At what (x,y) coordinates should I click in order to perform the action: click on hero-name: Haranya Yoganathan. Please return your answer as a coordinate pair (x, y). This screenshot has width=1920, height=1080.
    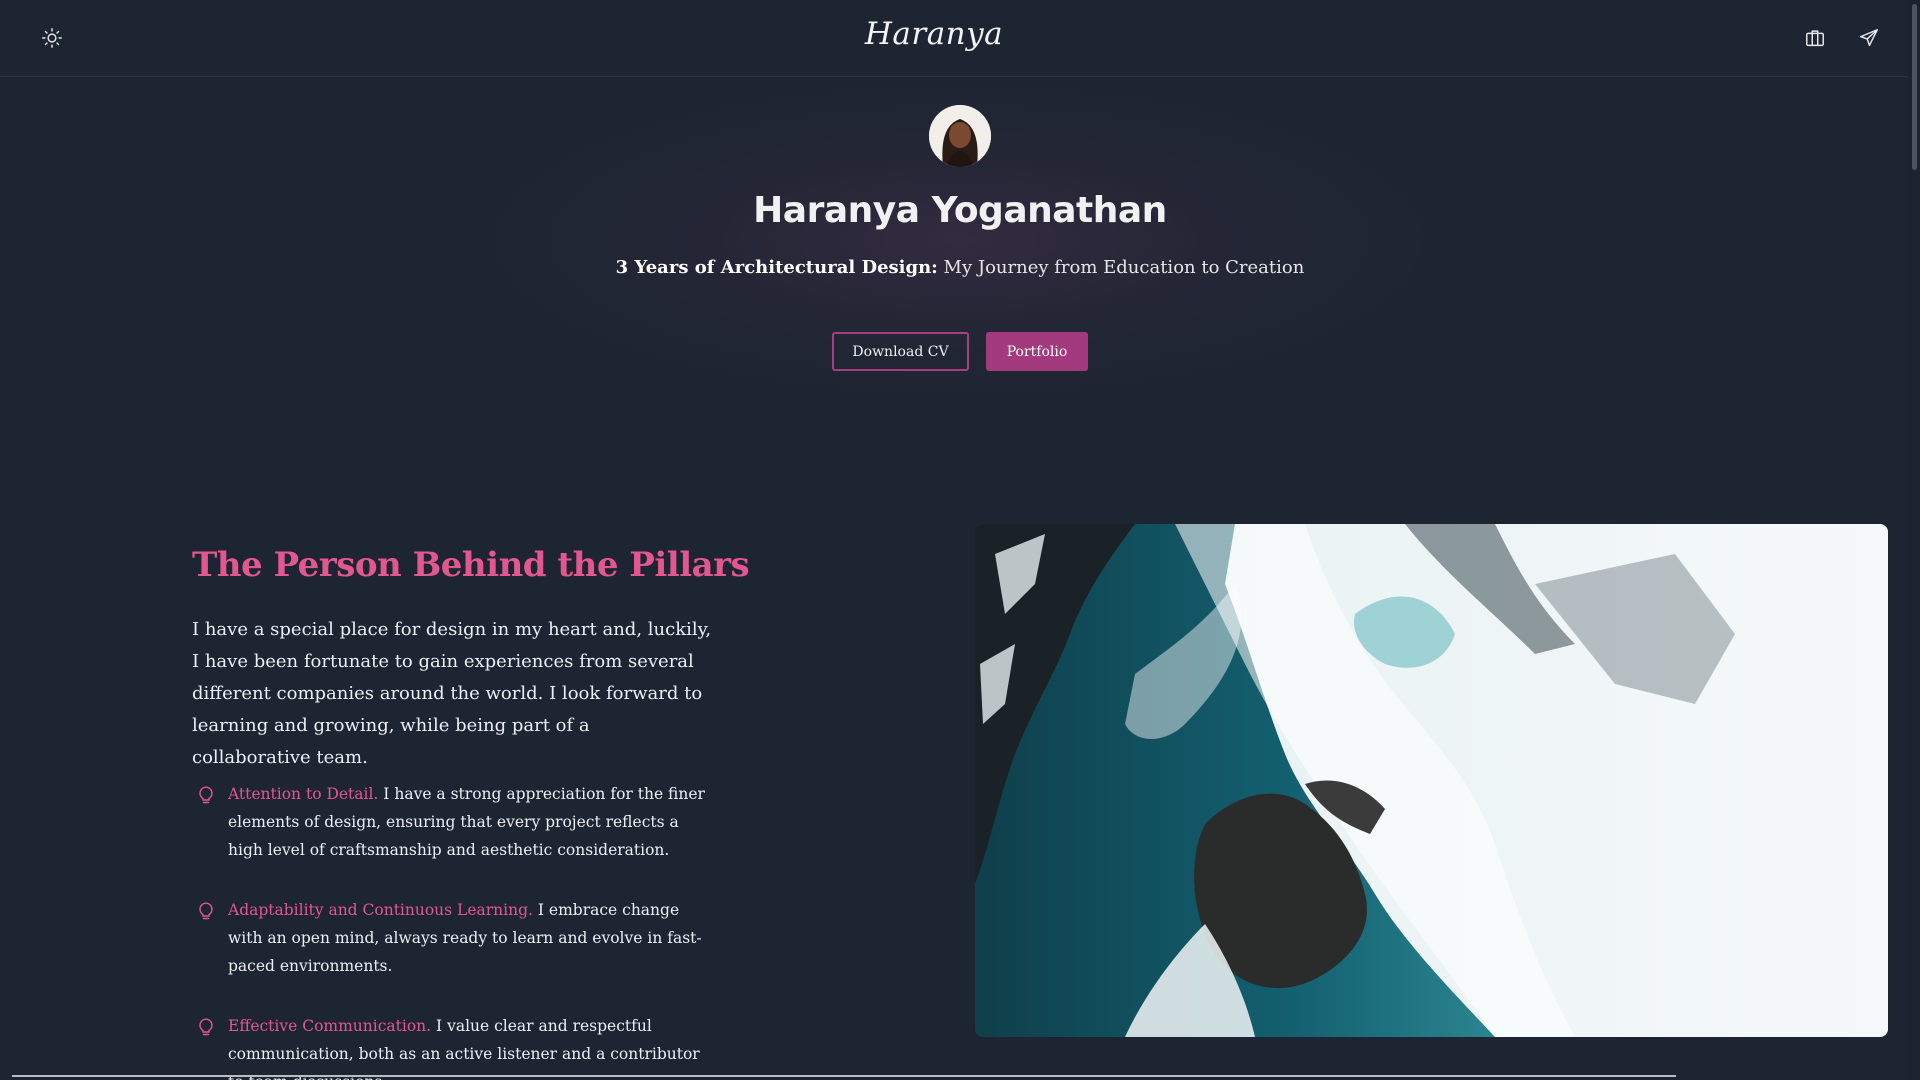
    Looking at the image, I should click on (960, 210).